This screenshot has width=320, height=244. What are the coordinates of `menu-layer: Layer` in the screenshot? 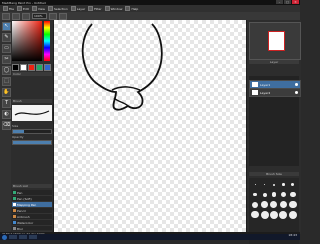 It's located at (77, 8).